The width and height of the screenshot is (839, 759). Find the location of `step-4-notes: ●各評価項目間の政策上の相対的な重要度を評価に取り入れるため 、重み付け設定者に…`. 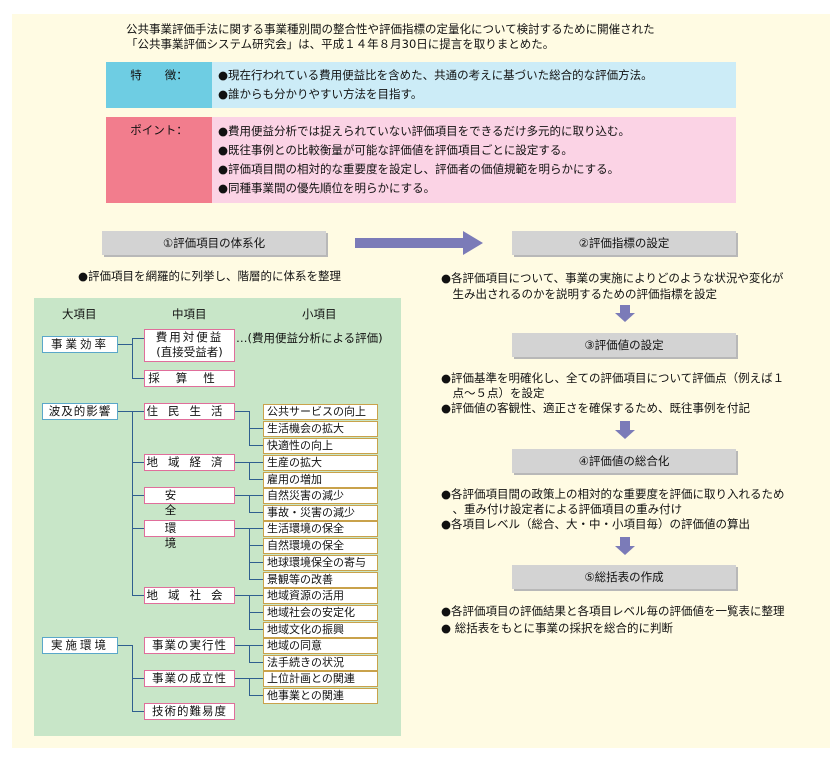

step-4-notes: ●各評価項目間の政策上の相対的な重要度を評価に取り入れるため 、重み付け設定者に… is located at coordinates (638, 509).